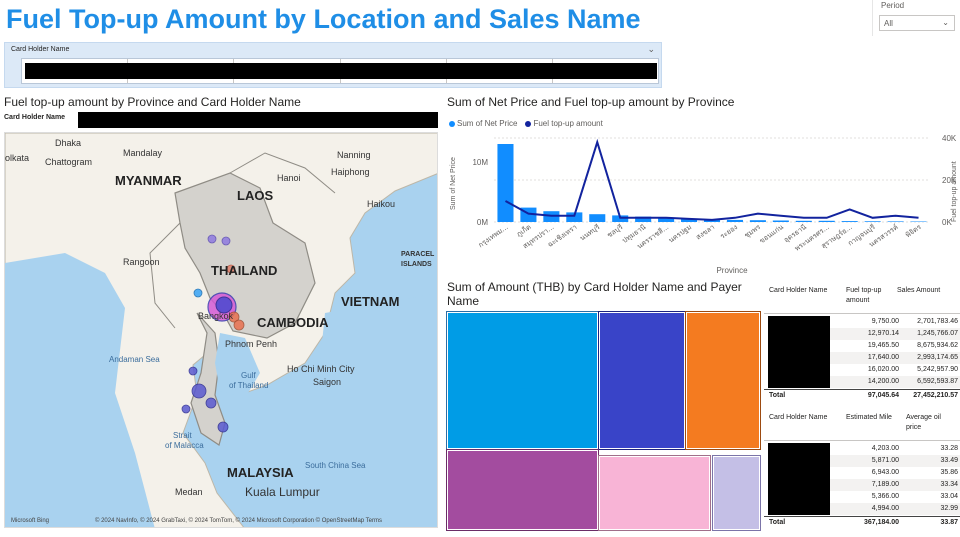  I want to click on table-cell: 6,592,593.87, so click(937, 381).